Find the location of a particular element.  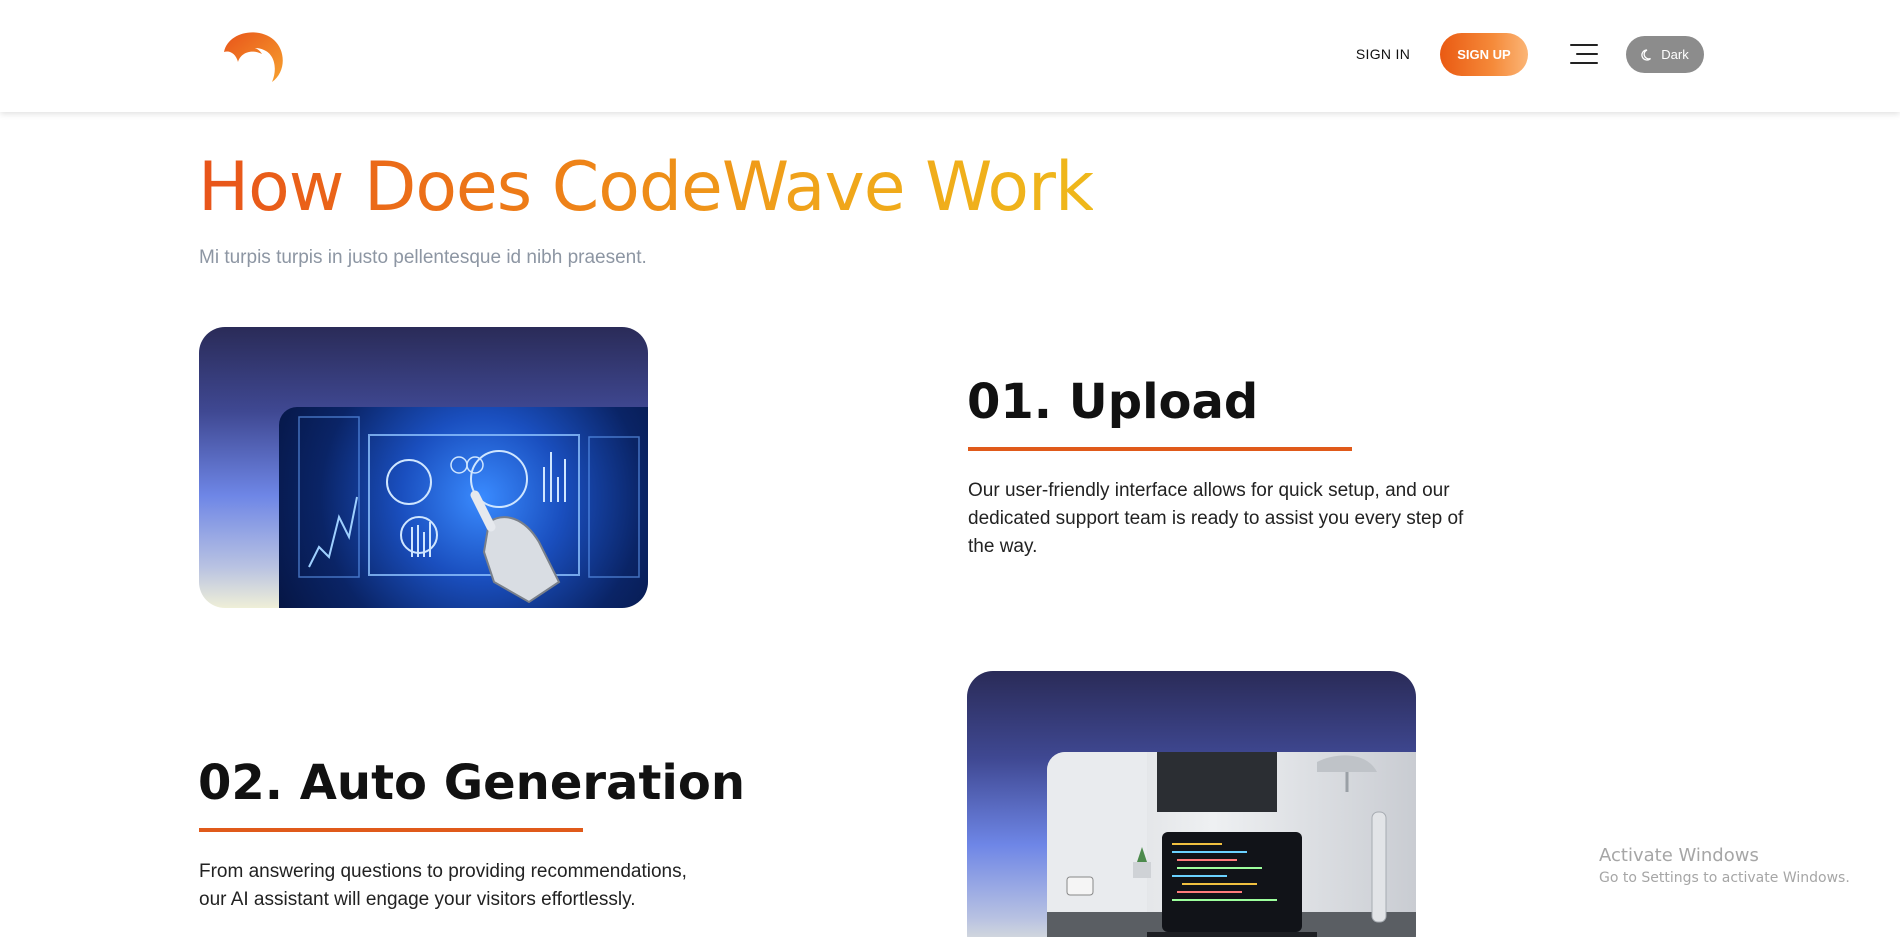

theme-toggle-button: Dark is located at coordinates (1665, 54).